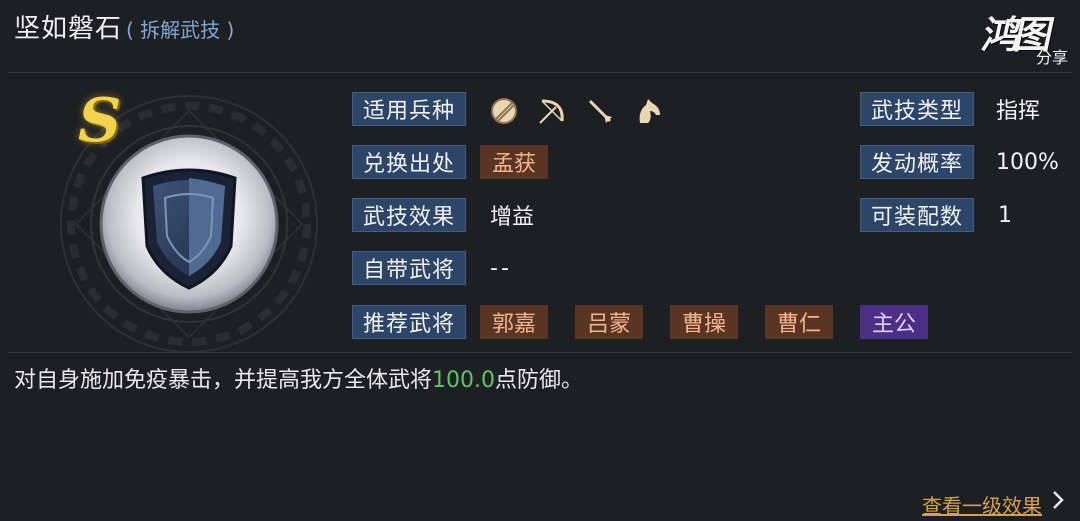  What do you see at coordinates (917, 215) in the screenshot?
I see `equip-count-label: 可装配数` at bounding box center [917, 215].